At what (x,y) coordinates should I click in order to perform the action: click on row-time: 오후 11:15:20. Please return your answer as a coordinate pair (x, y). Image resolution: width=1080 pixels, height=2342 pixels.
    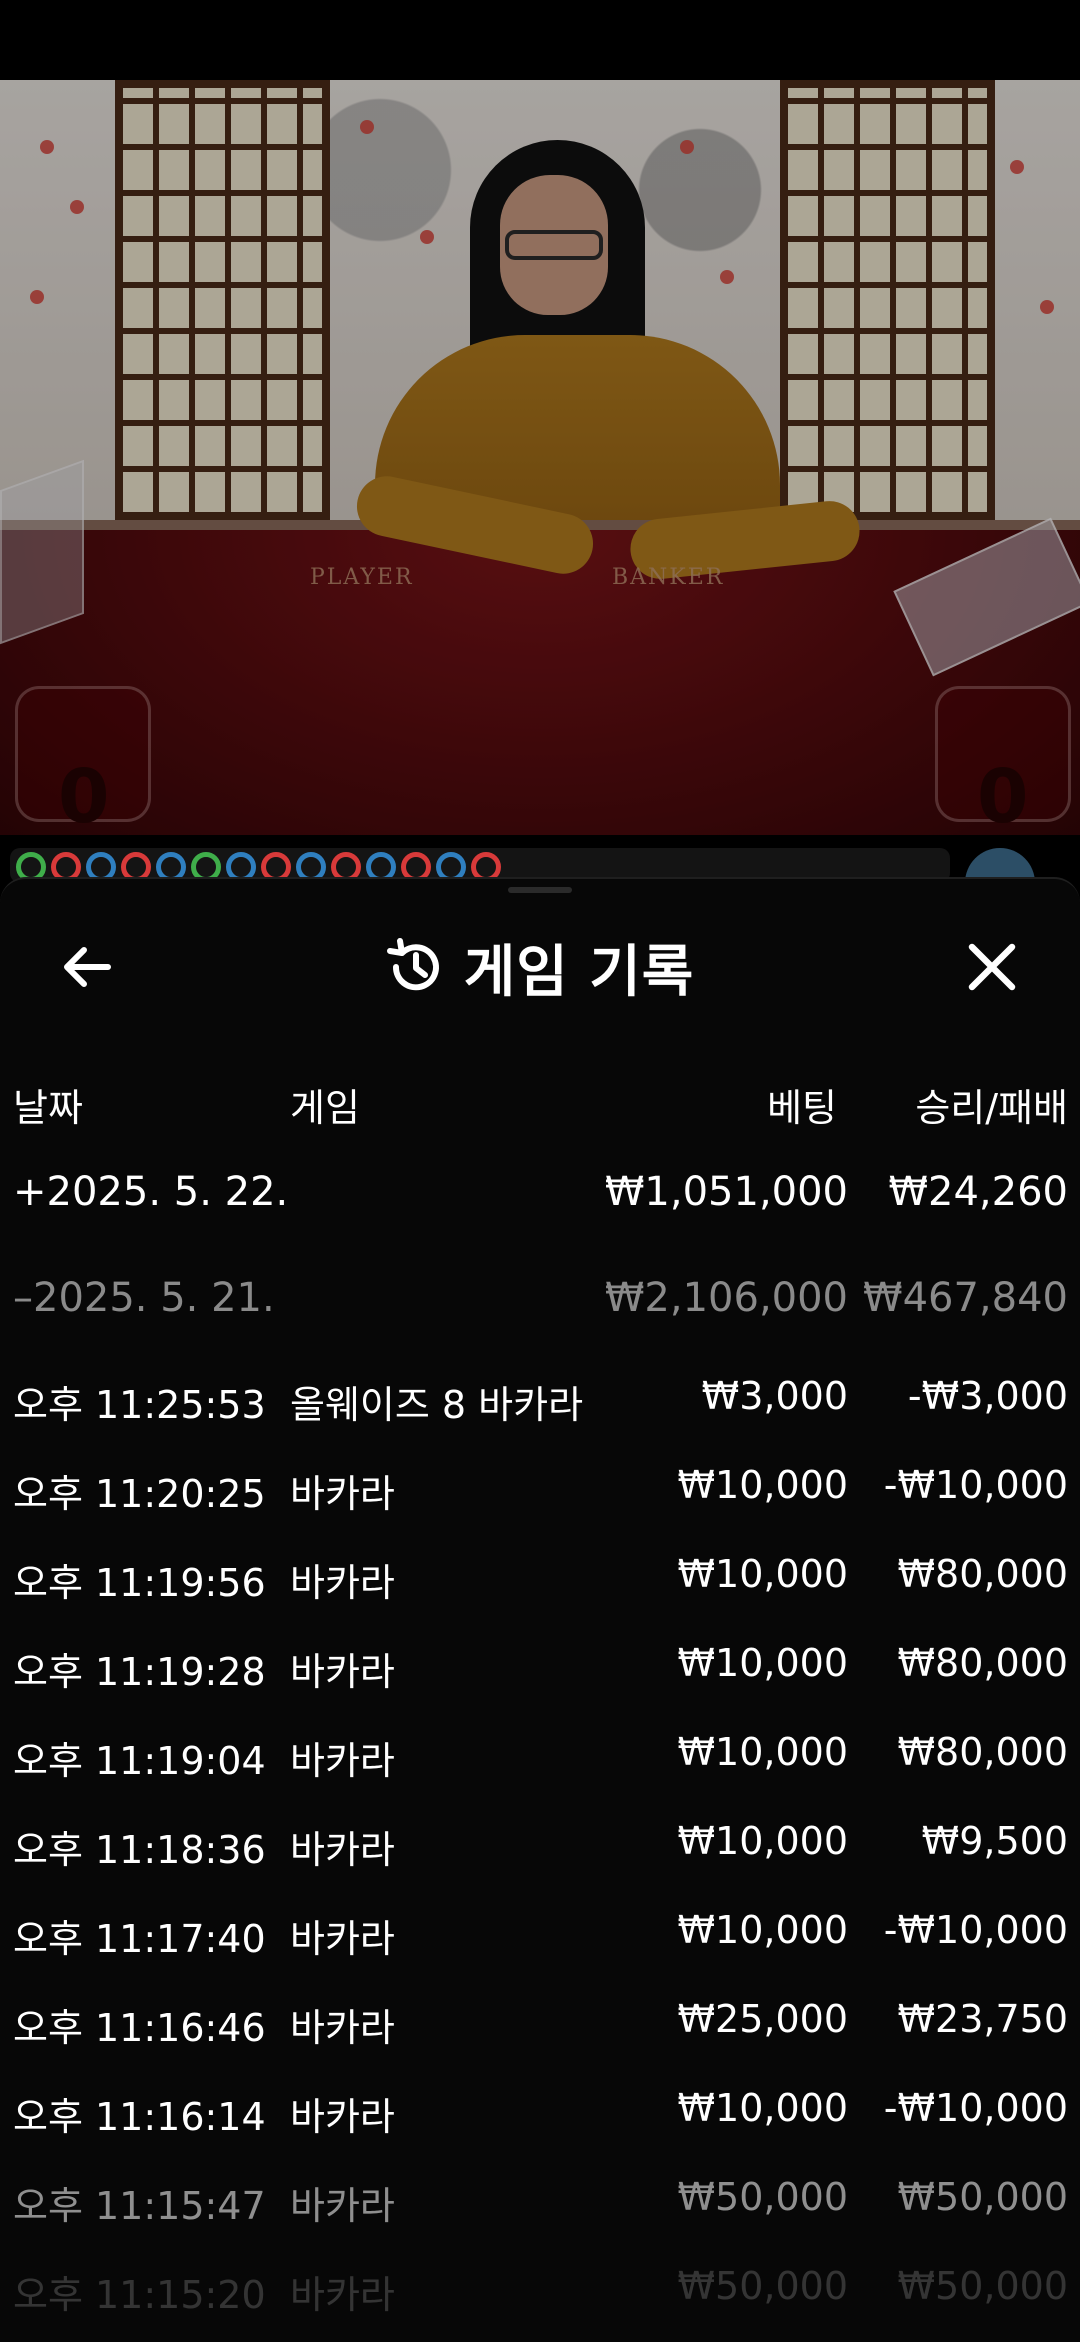
    Looking at the image, I should click on (139, 2295).